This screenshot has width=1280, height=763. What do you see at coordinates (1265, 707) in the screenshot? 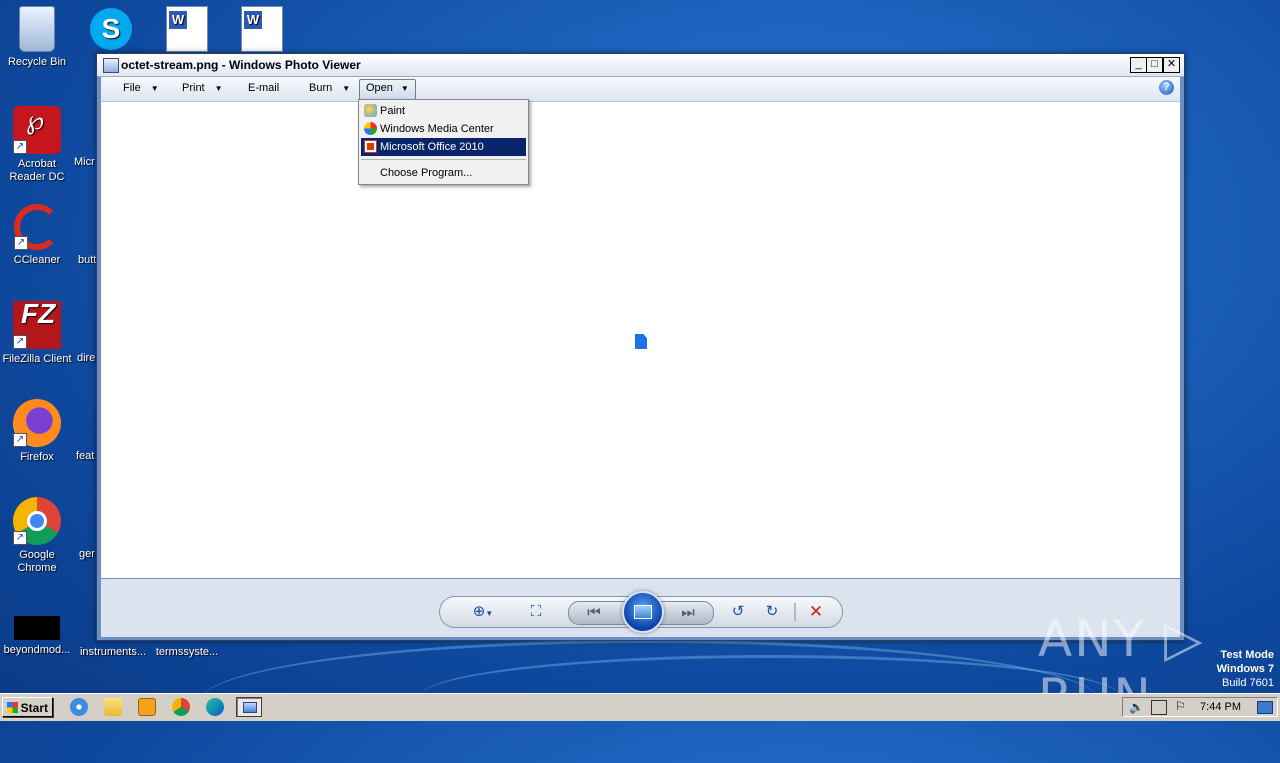
I see `show-desktop-icon` at bounding box center [1265, 707].